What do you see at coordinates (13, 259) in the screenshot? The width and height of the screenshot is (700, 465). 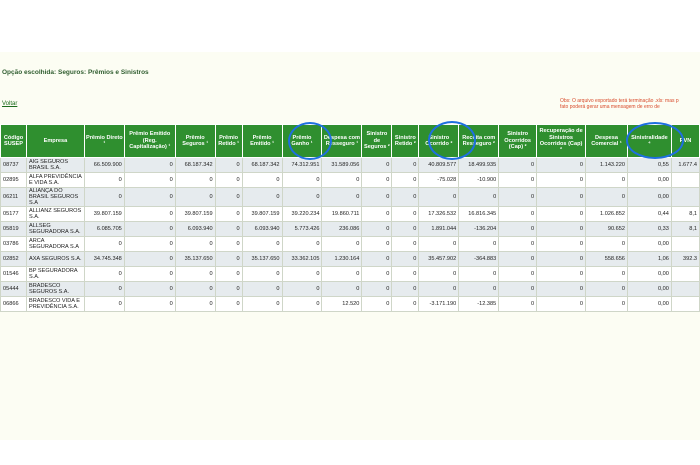 I see `cell-code: 02852` at bounding box center [13, 259].